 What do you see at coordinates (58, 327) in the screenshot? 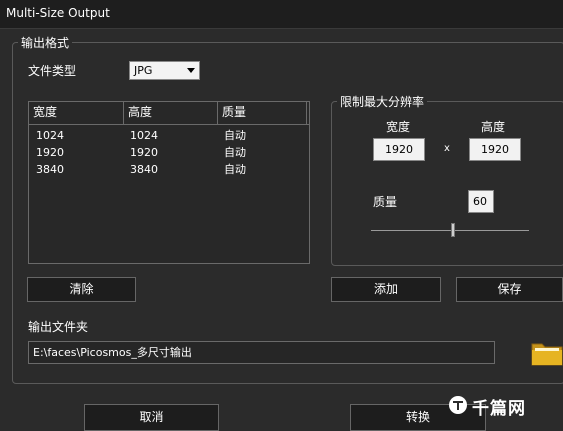
I see `output-folder-label: 输出文件夹` at bounding box center [58, 327].